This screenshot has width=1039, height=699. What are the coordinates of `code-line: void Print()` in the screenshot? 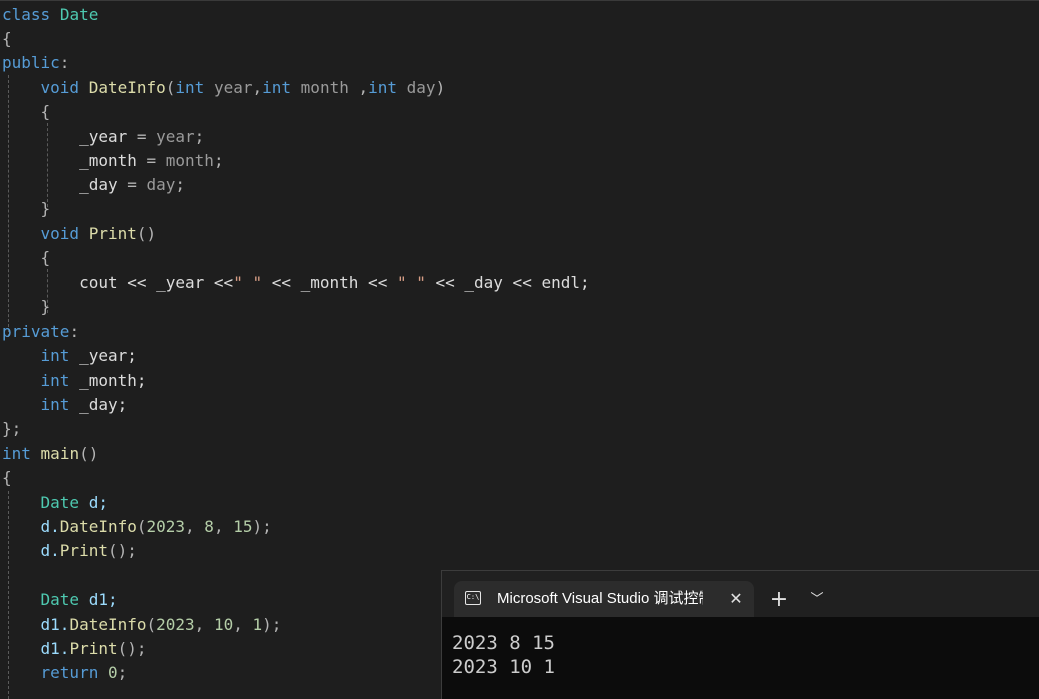 It's located at (79, 234).